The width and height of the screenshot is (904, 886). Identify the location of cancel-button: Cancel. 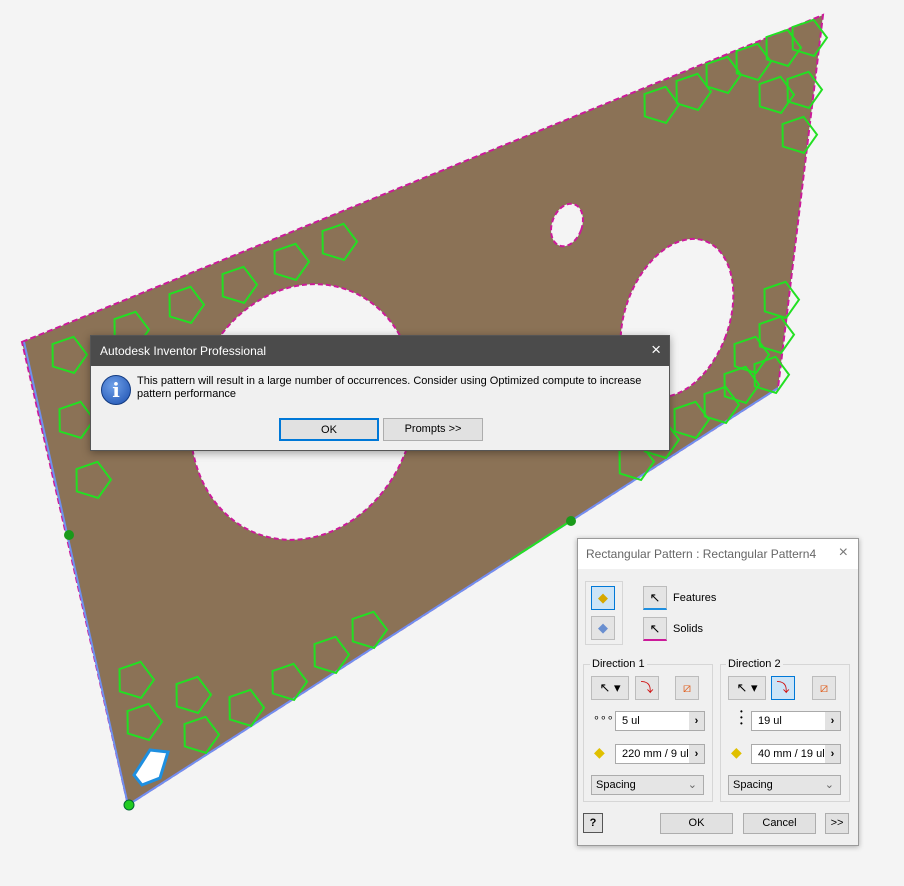
(779, 823).